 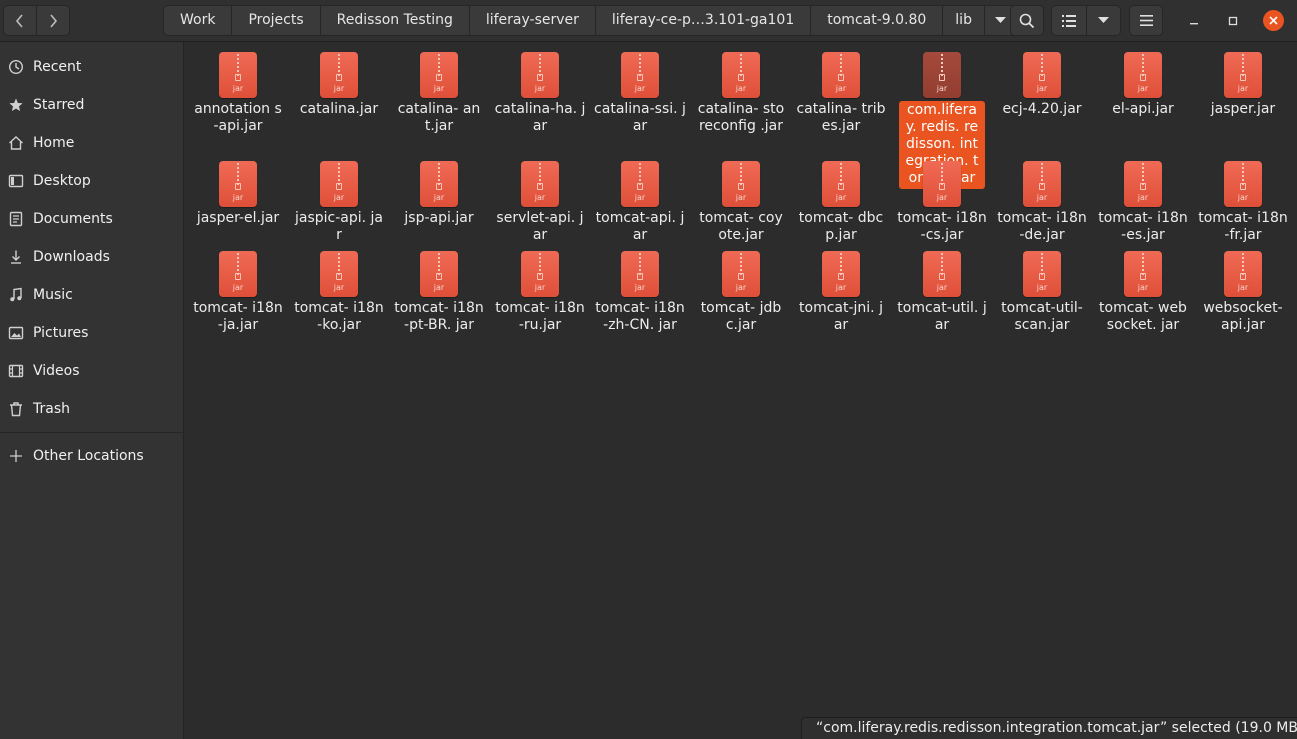 I want to click on sidebar-item-desktop: Desktop, so click(x=92, y=181).